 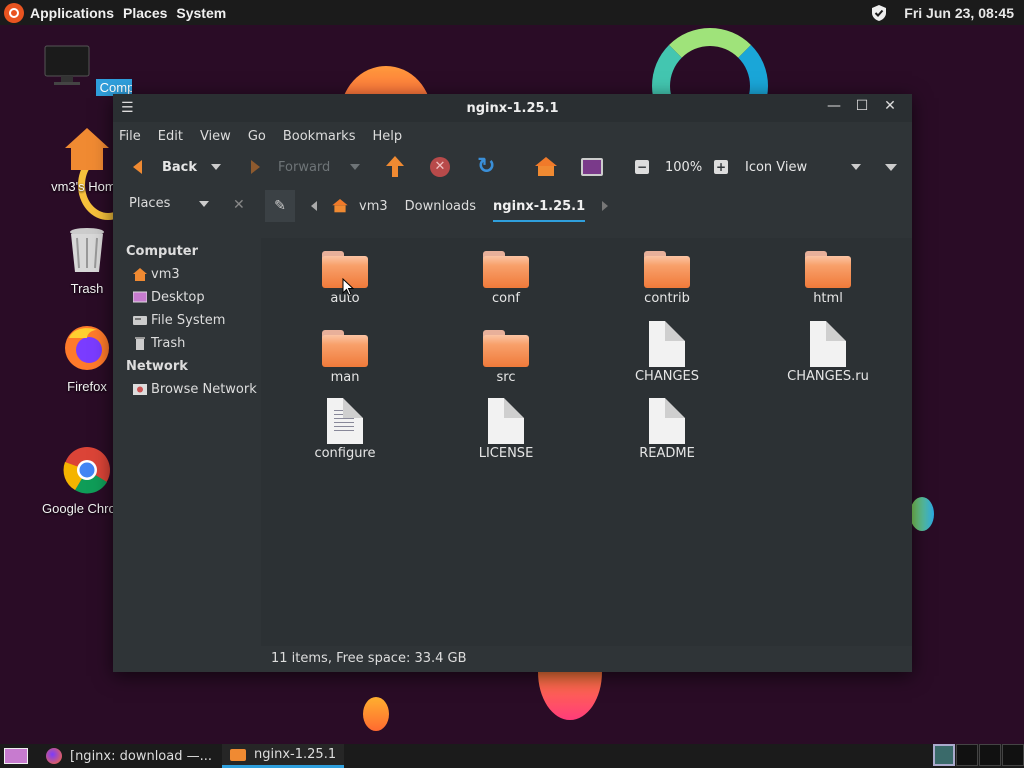 I want to click on sidebar-item-label: vm3, so click(x=165, y=274).